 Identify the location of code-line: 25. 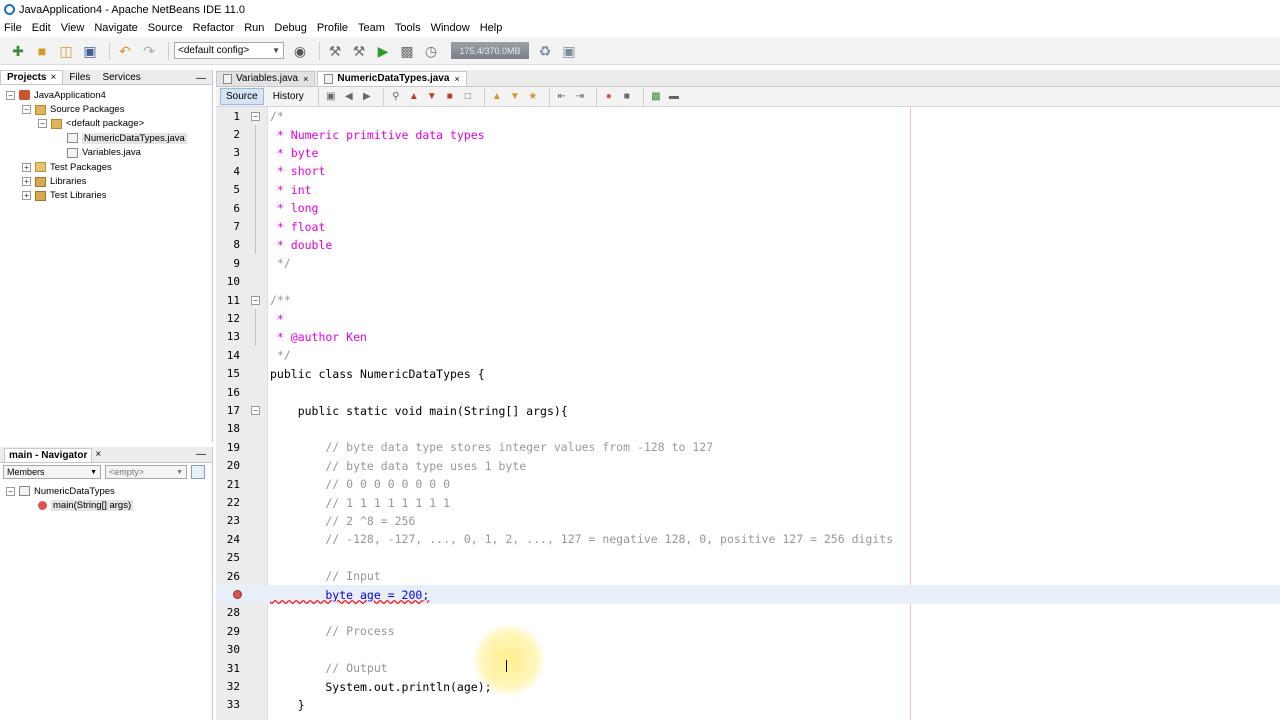
(748, 558).